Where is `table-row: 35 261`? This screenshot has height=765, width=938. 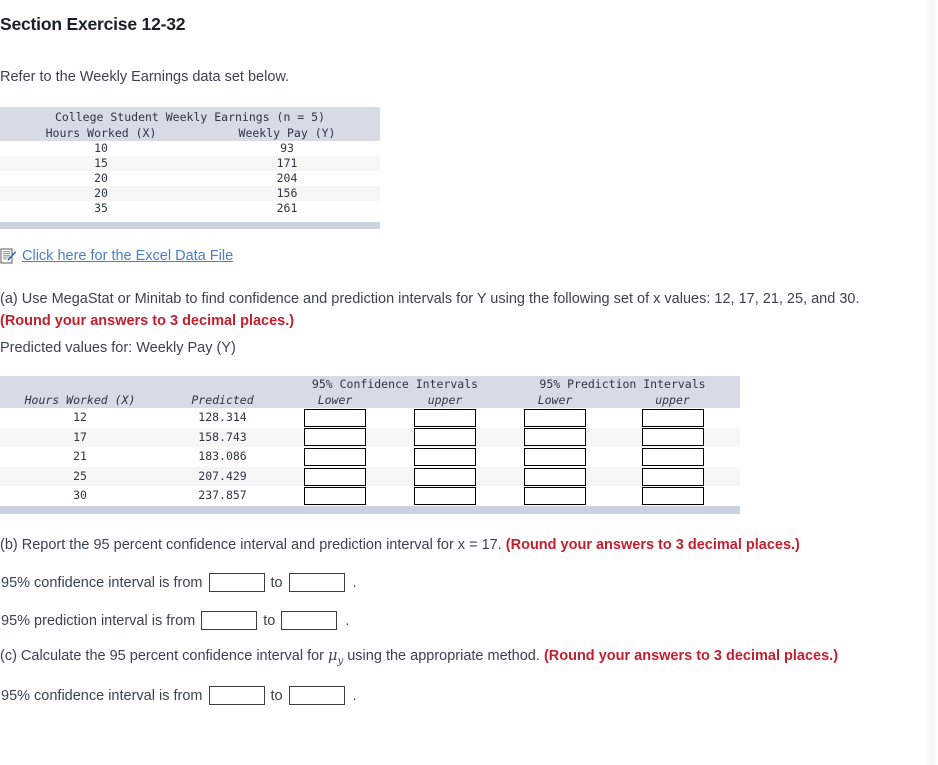 table-row: 35 261 is located at coordinates (190, 208).